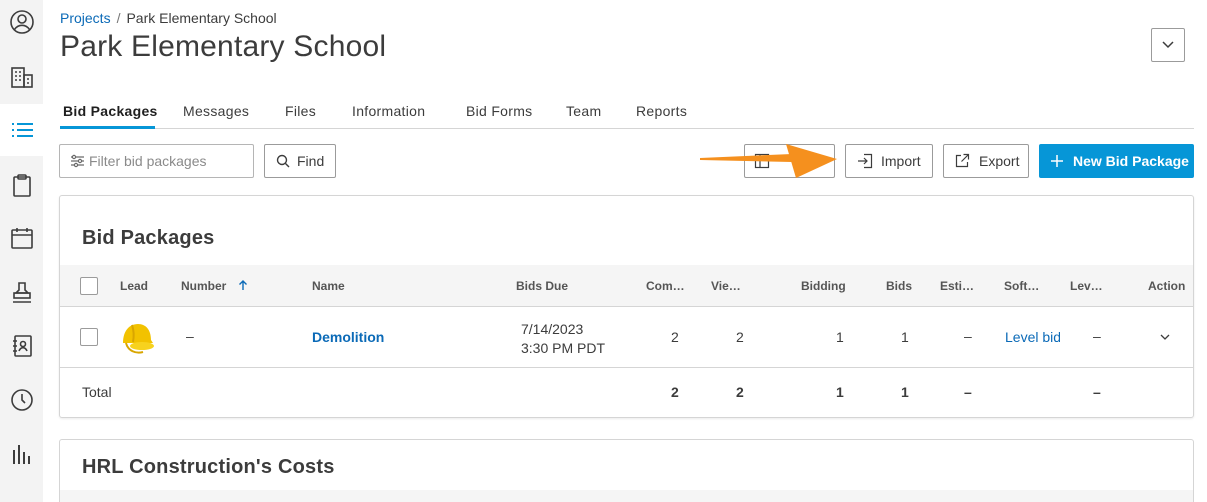  I want to click on stamp-icon, so click(21, 292).